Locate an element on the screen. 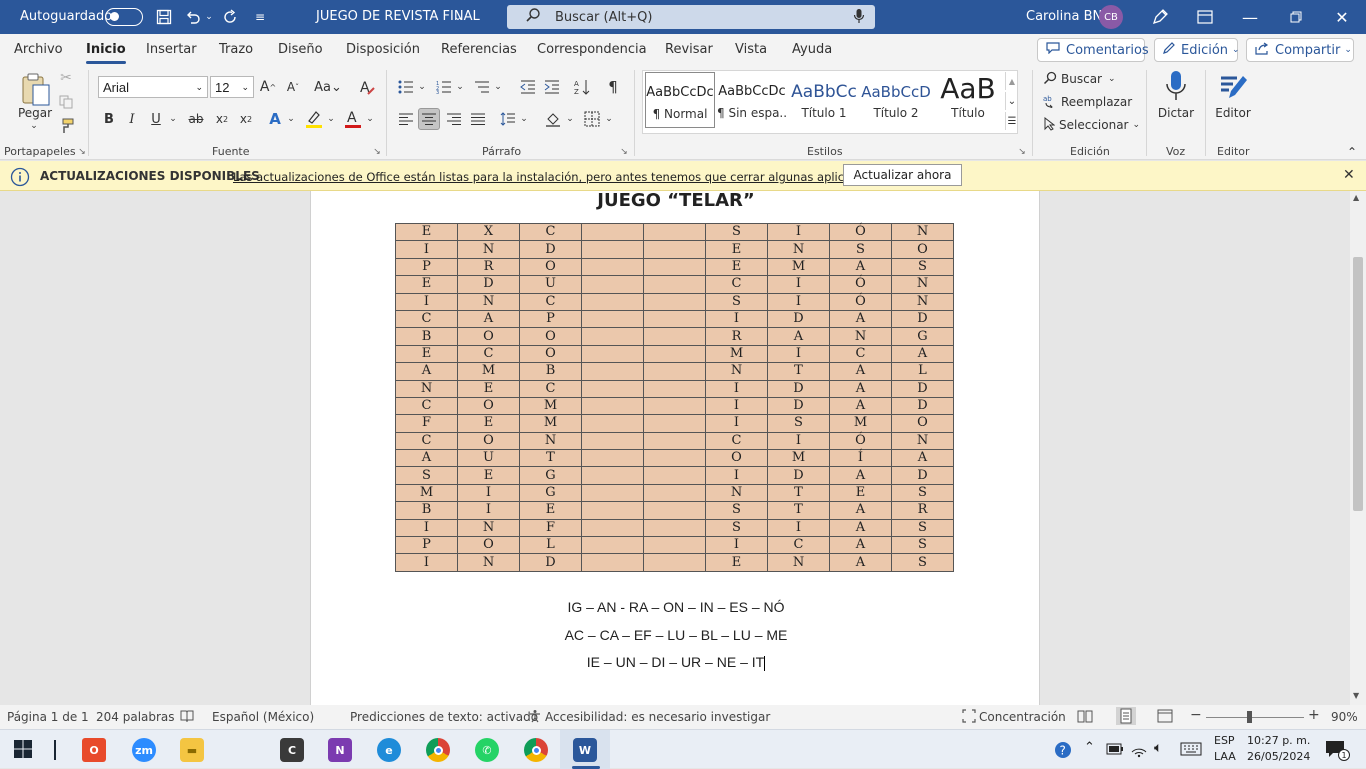 The width and height of the screenshot is (1366, 769). tab-inicio: Inicio is located at coordinates (106, 53).